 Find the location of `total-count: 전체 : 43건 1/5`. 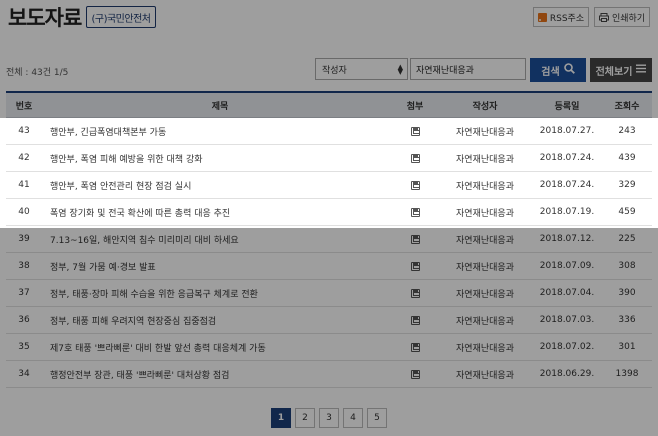

total-count: 전체 : 43건 1/5 is located at coordinates (37, 73).